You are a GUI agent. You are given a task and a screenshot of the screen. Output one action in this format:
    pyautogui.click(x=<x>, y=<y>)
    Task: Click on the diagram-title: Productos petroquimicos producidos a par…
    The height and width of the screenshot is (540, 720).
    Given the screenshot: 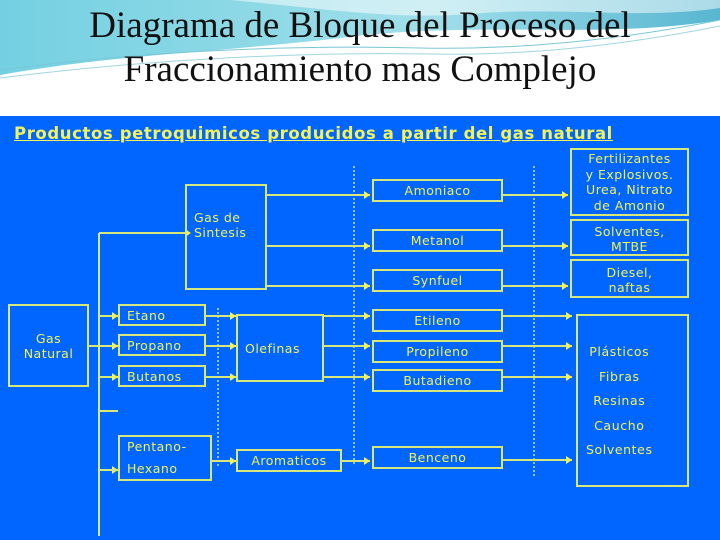 What is the action you would take?
    pyautogui.click(x=313, y=133)
    